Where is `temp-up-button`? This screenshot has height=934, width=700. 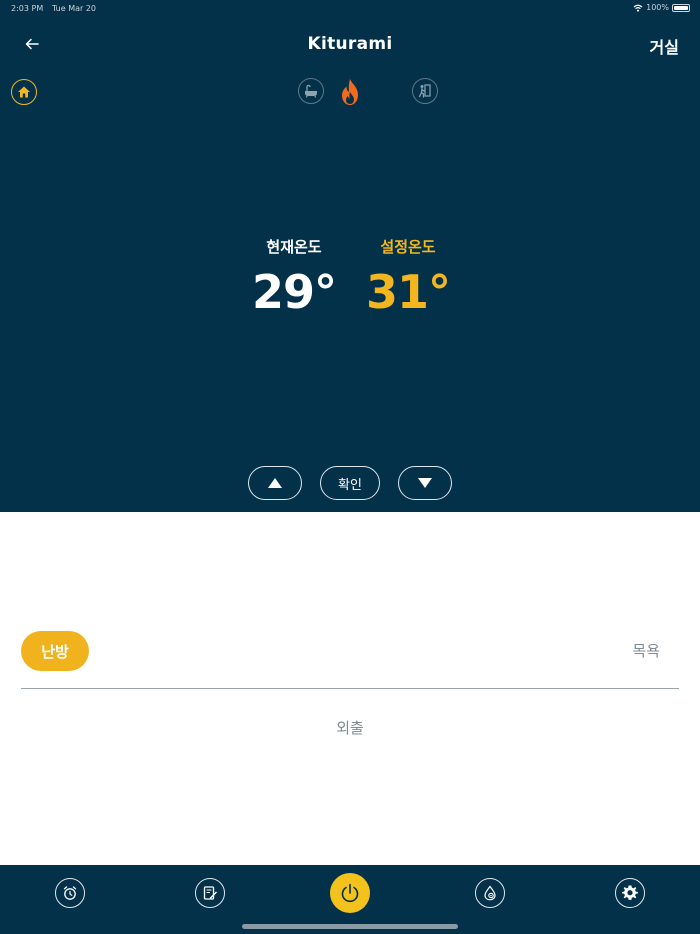
temp-up-button is located at coordinates (275, 483).